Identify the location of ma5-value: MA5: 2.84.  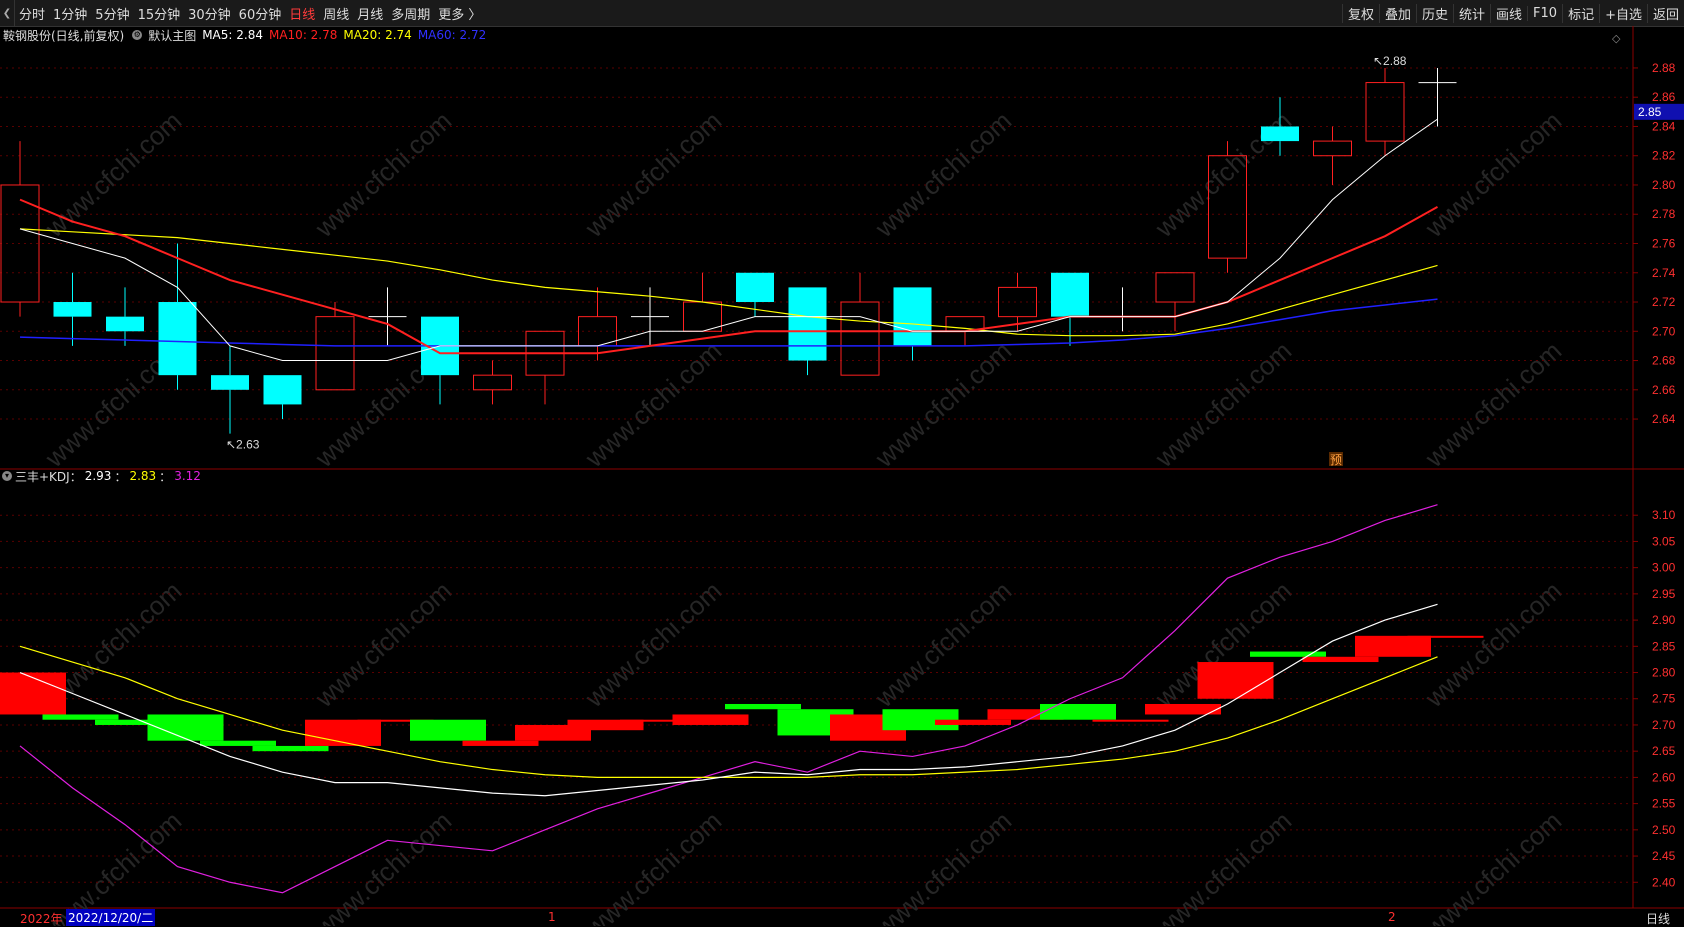
(232, 35).